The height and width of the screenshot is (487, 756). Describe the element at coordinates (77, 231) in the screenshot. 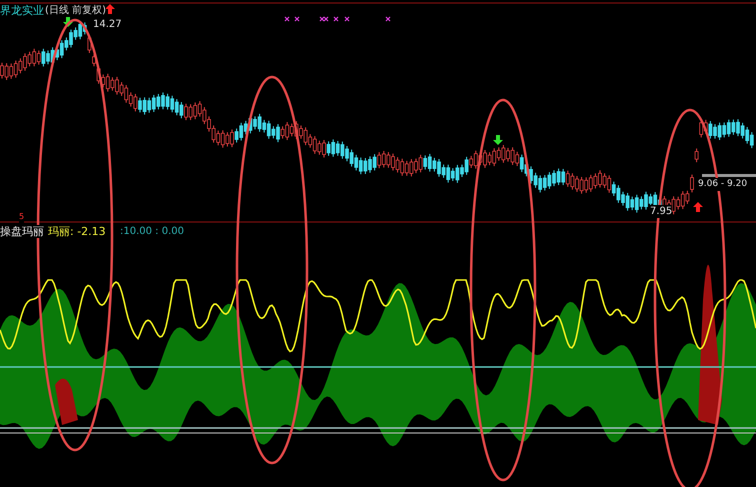

I see `indicator-value: 玛丽: -2.13` at that location.